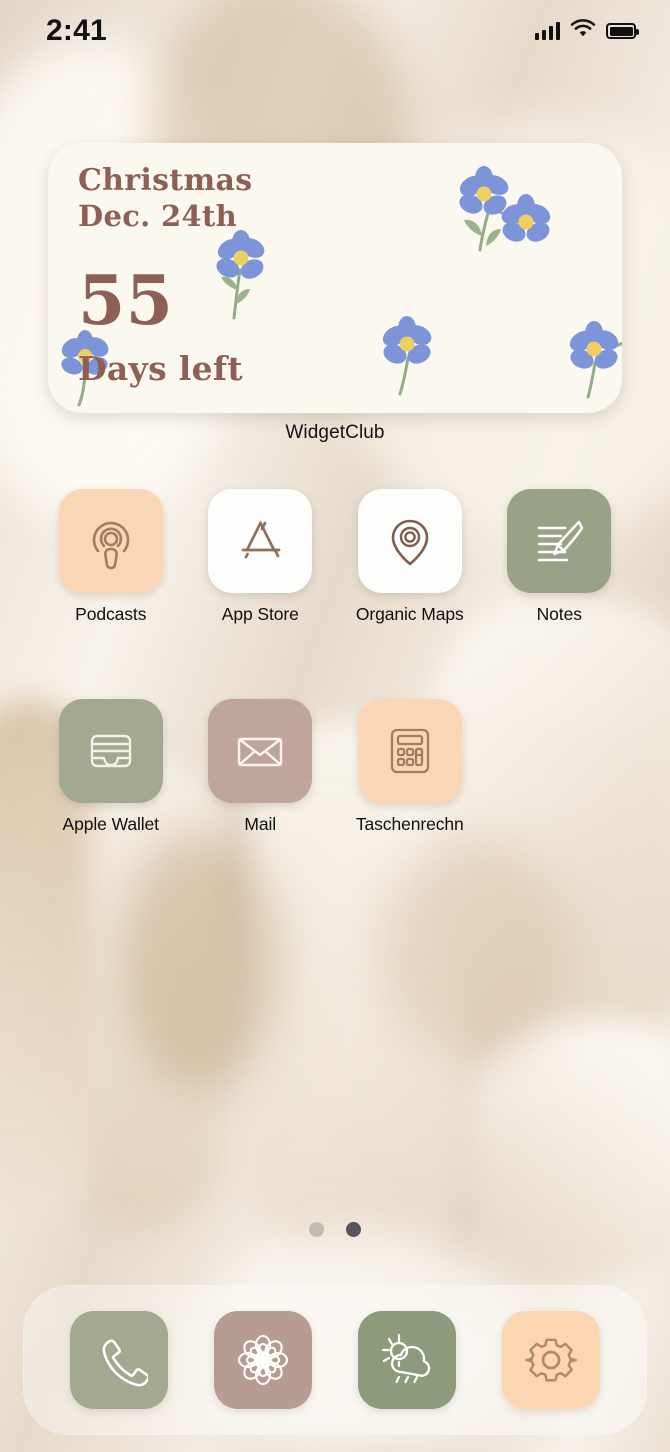 This screenshot has width=670, height=1452. I want to click on notes-icon-tile, so click(559, 541).